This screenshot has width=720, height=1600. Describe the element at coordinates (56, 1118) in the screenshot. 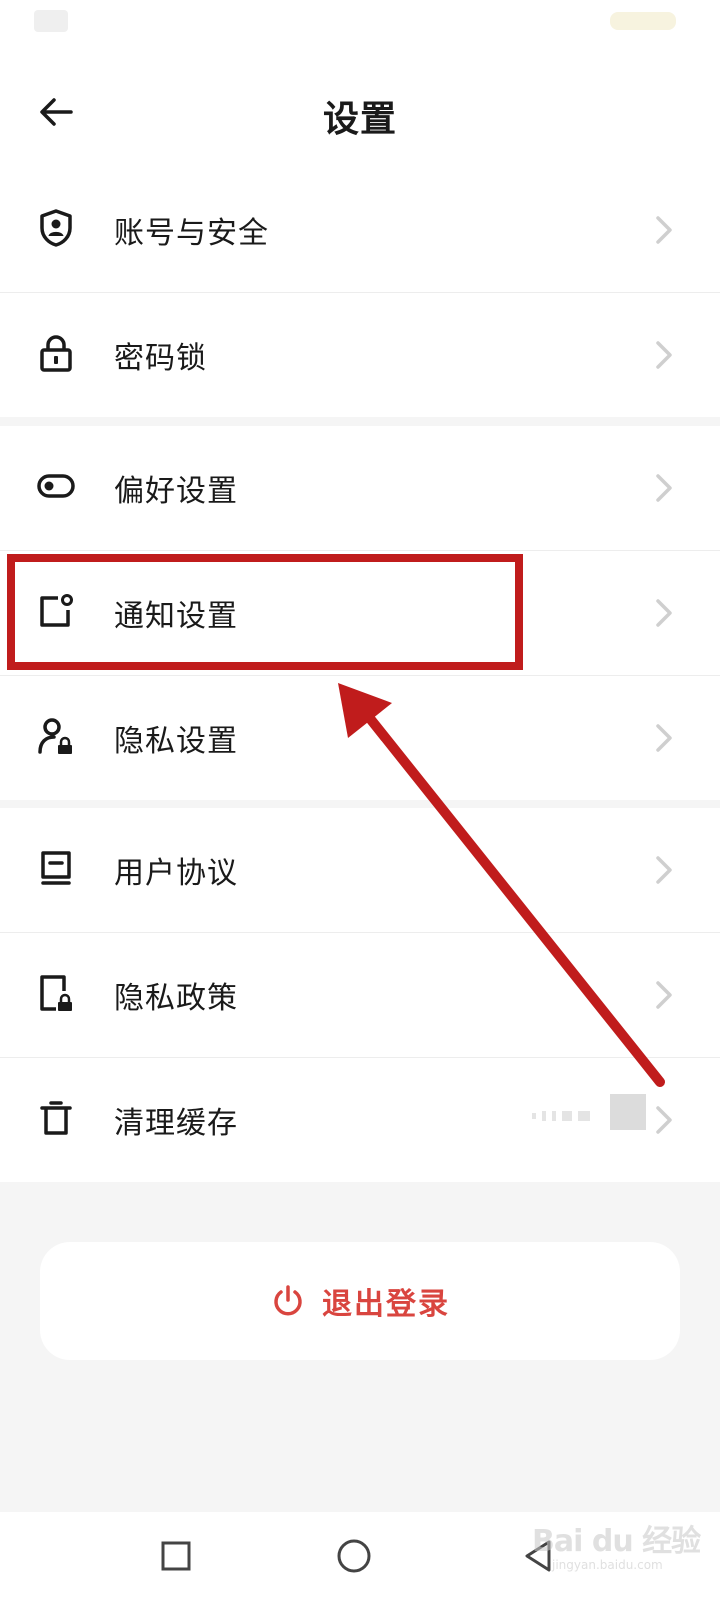

I see `trash-icon` at that location.